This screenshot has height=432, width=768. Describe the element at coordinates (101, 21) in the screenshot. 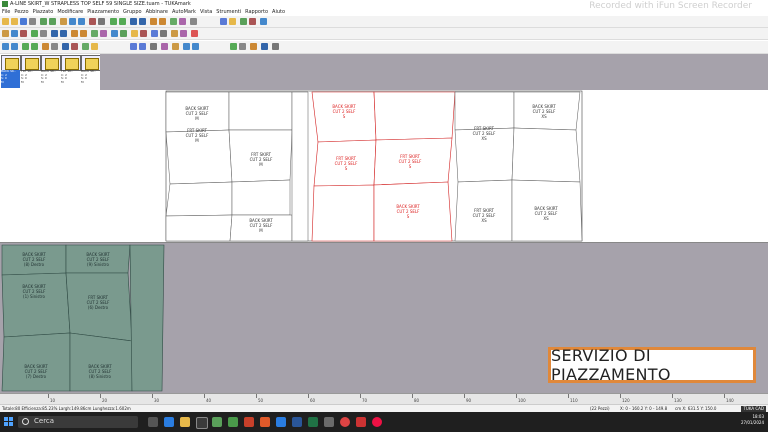

I see `settings-icon` at that location.